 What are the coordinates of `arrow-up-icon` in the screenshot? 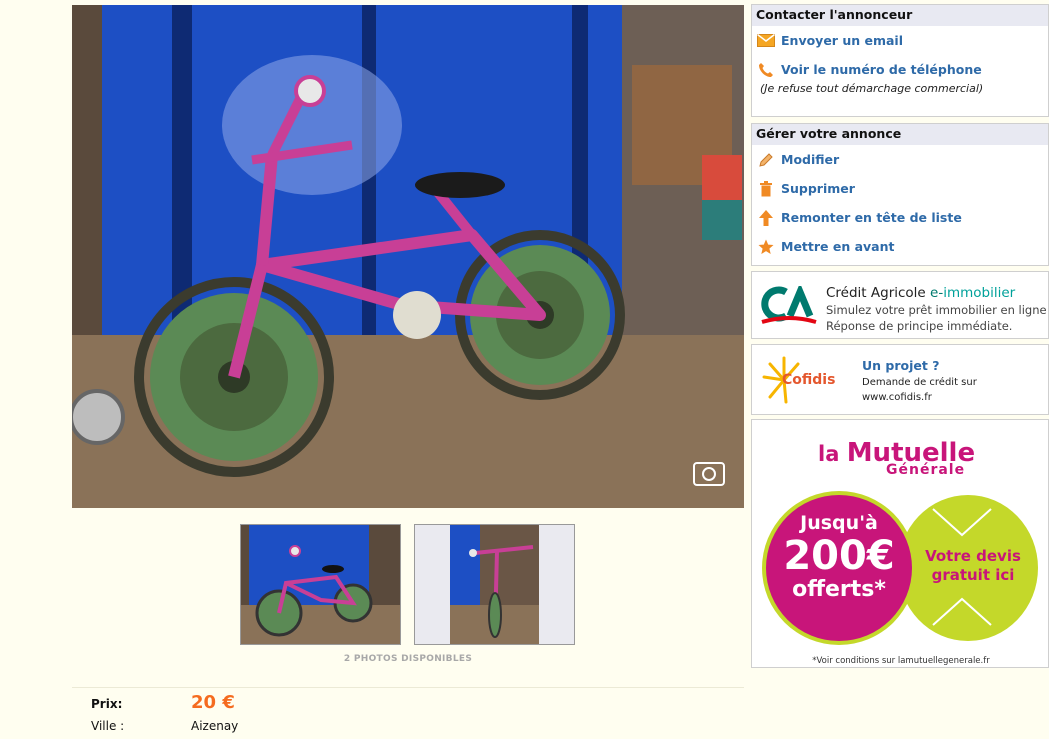 It's located at (766, 218).